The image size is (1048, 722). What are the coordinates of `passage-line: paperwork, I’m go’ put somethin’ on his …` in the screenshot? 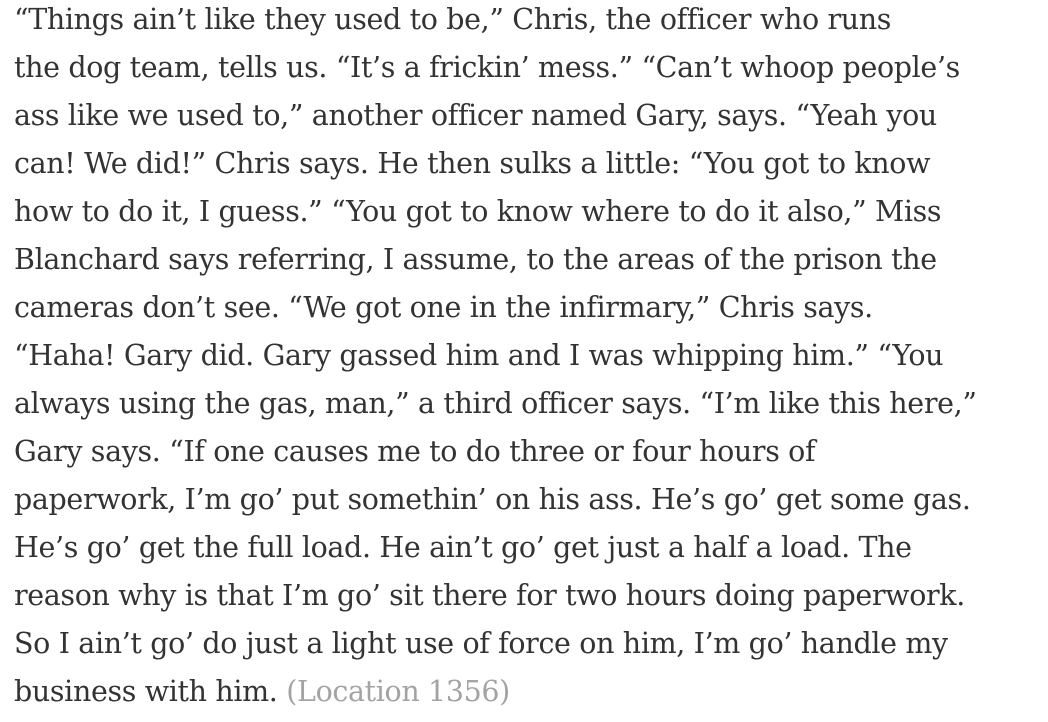 It's located at (492, 499).